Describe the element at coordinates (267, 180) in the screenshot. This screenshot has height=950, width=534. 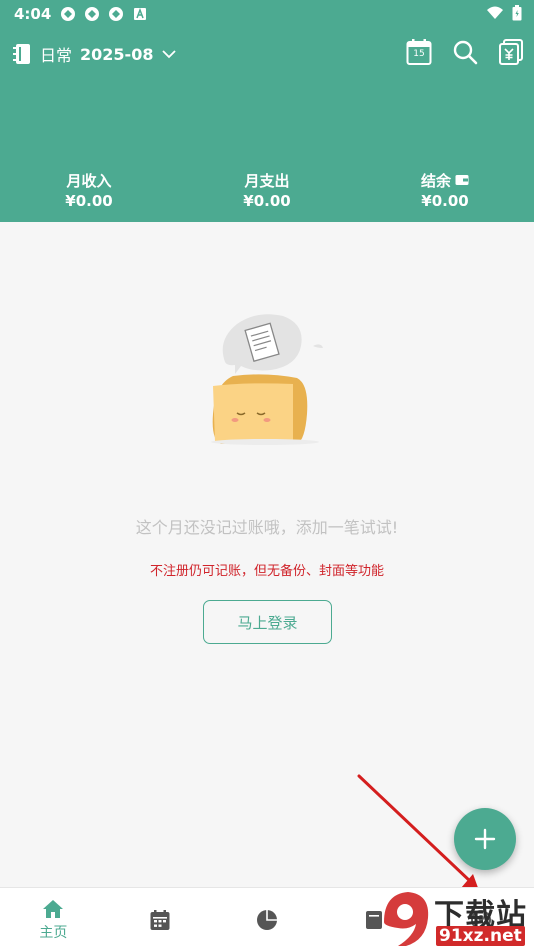
I see `expense-label: 月支出` at that location.